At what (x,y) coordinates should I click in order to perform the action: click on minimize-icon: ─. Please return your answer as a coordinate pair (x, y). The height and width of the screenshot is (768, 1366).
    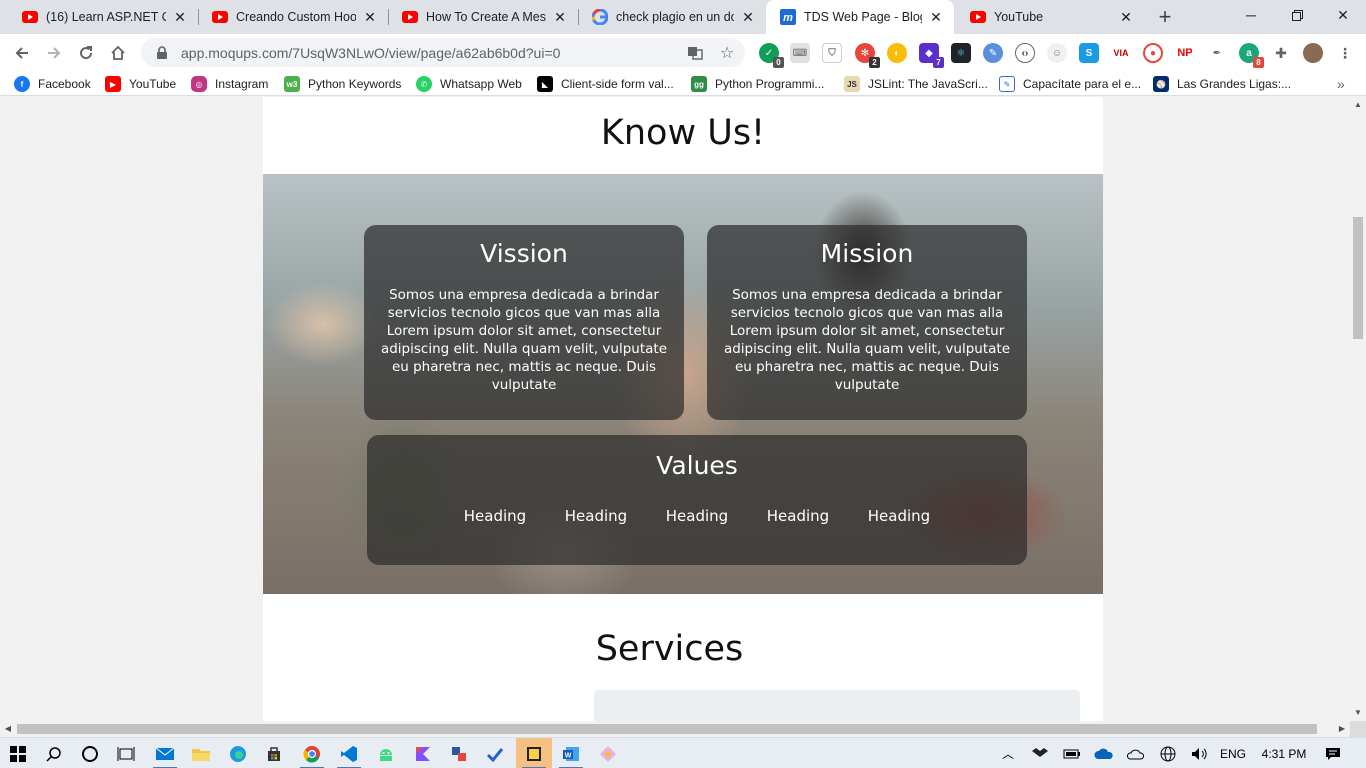
    Looking at the image, I should click on (1251, 15).